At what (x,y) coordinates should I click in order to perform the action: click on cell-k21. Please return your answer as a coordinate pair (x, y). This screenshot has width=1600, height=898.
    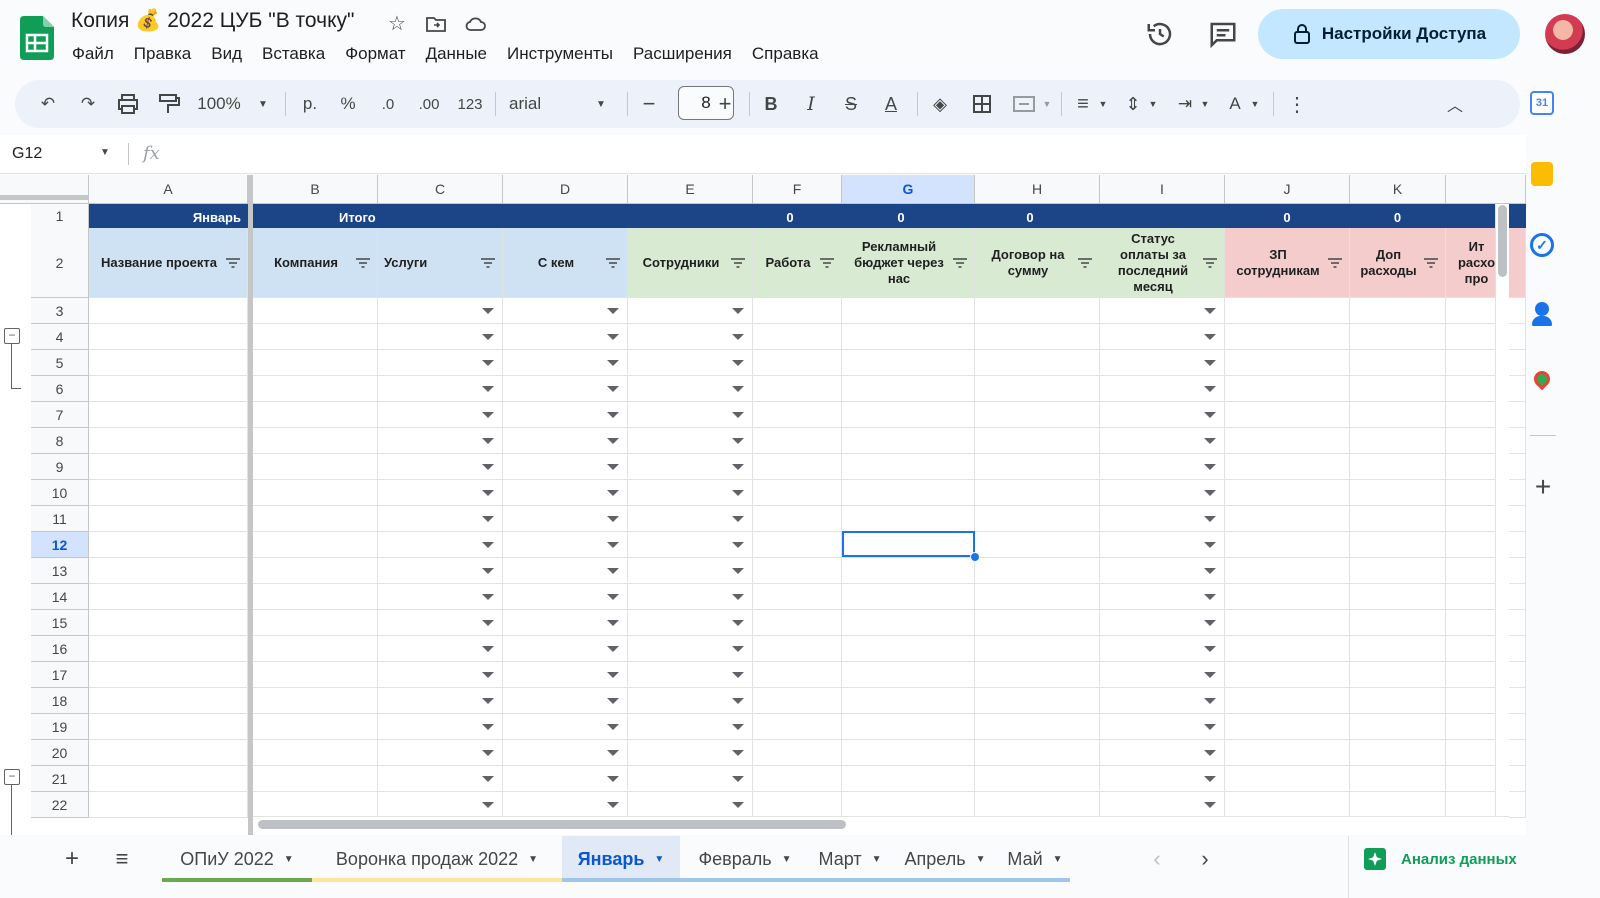
    Looking at the image, I should click on (1398, 779).